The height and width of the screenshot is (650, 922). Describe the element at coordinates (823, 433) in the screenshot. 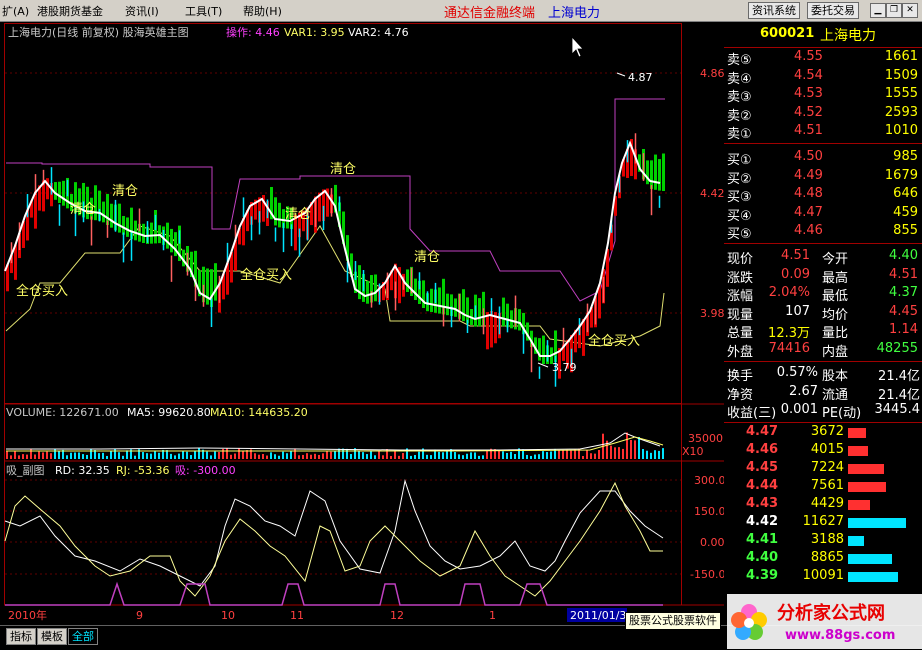

I see `depth-row: 4.47 3672` at that location.